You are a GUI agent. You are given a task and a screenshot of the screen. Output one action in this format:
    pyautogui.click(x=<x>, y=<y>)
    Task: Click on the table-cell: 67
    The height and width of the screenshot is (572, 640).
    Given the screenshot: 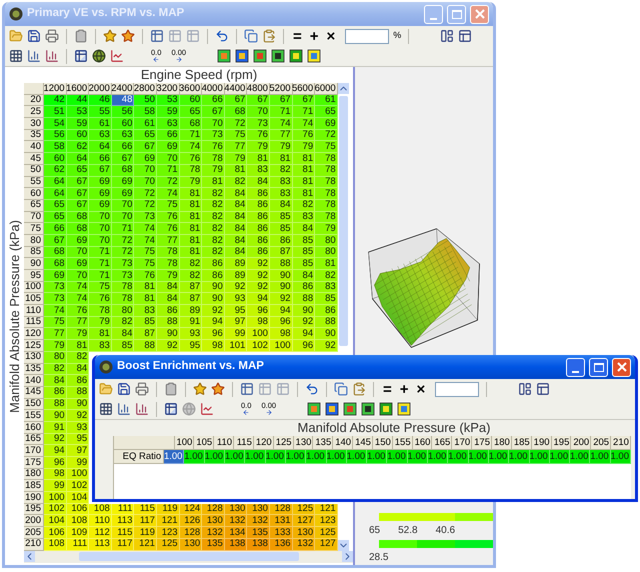 What is the action you would take?
    pyautogui.click(x=145, y=147)
    